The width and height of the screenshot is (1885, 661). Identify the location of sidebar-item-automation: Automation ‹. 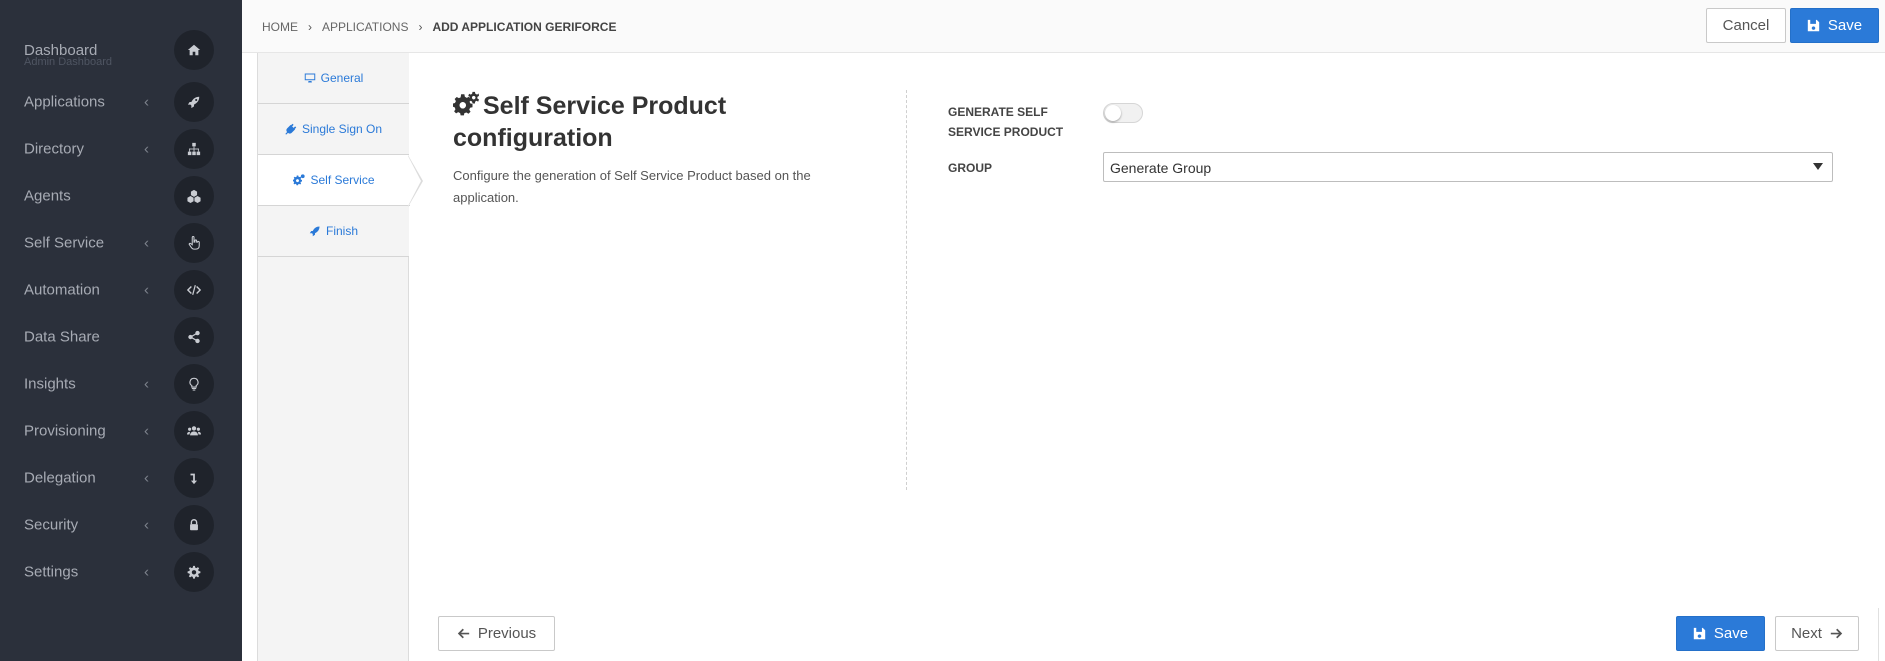
(121, 290).